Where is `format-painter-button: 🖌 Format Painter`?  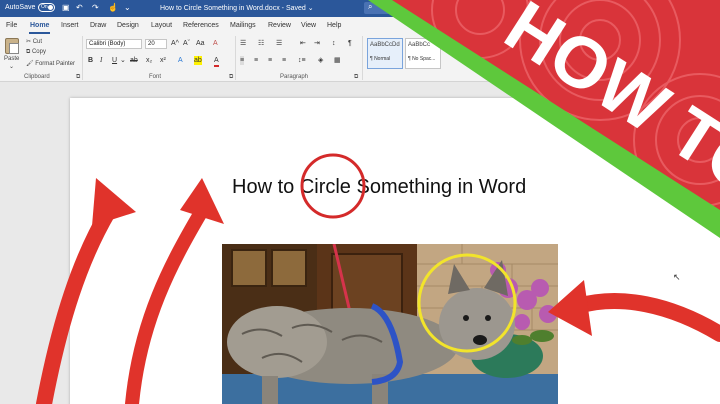 format-painter-button: 🖌 Format Painter is located at coordinates (50, 63).